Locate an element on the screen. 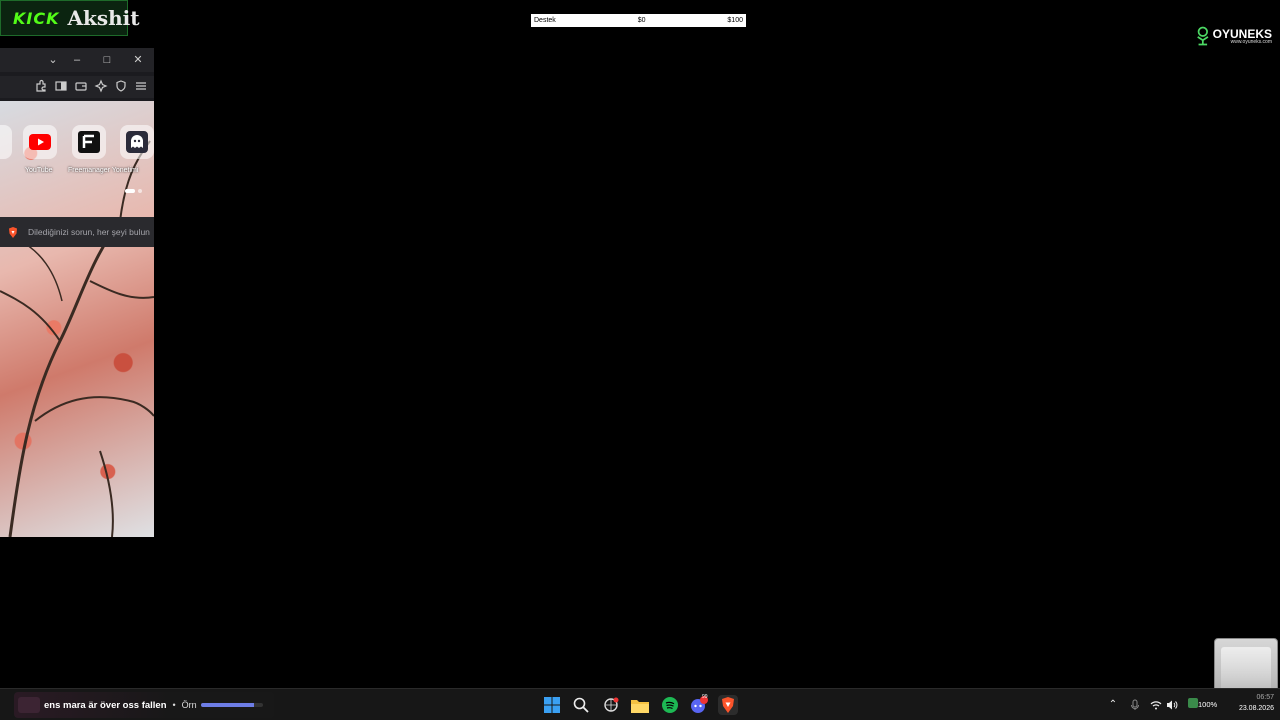 The image size is (1280, 720). taskbar-spotify is located at coordinates (670, 705).